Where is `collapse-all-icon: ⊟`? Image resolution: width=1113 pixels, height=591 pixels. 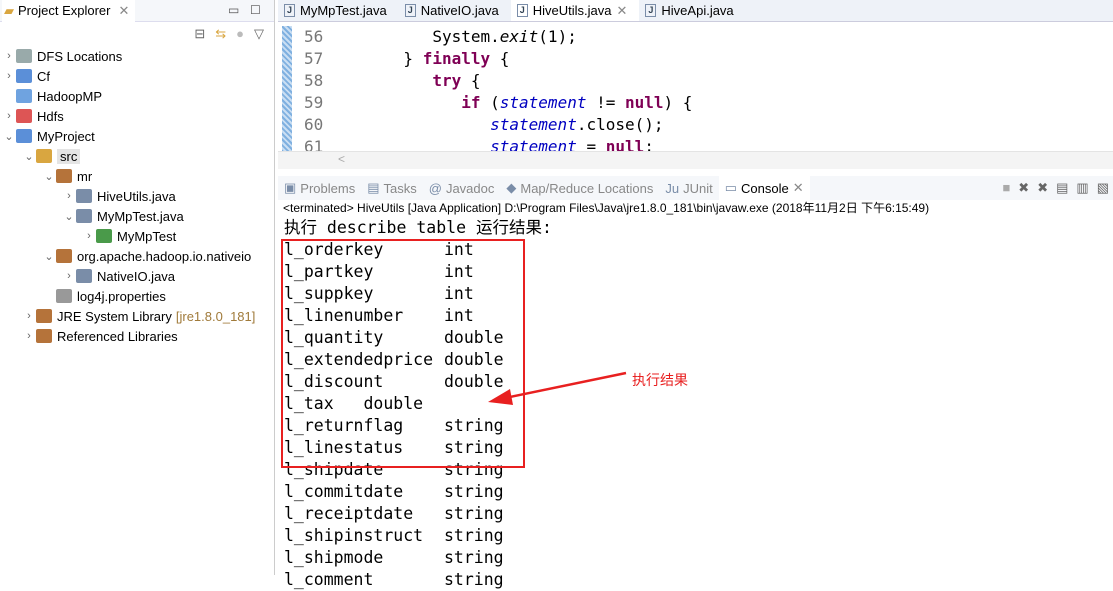 collapse-all-icon: ⊟ is located at coordinates (199, 34).